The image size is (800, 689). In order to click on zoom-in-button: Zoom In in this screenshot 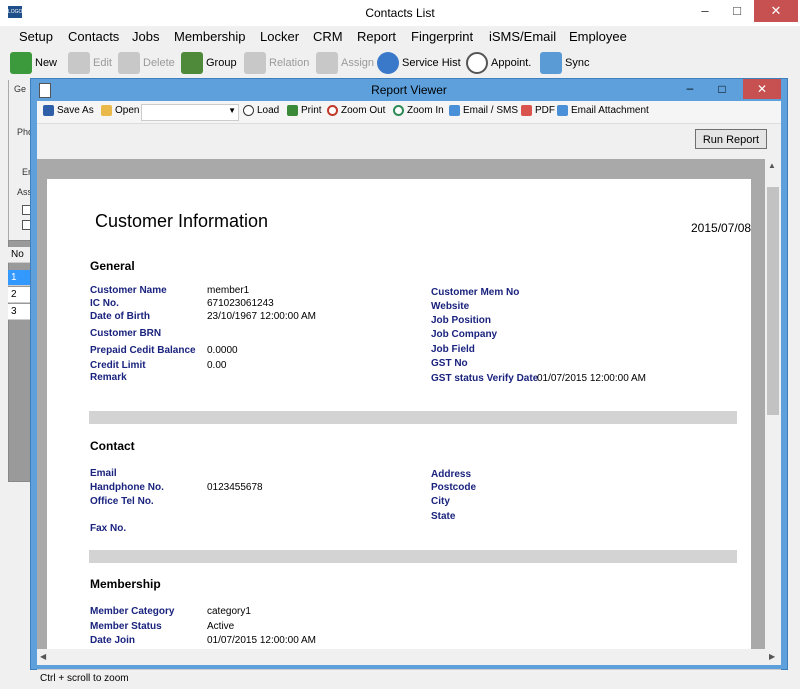, I will do `click(418, 110)`.